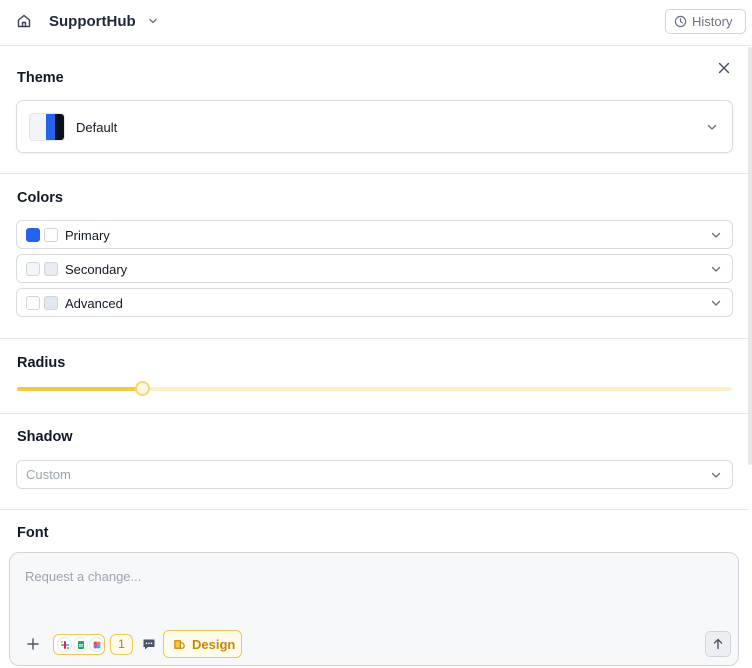  I want to click on slack-icon, so click(64, 644).